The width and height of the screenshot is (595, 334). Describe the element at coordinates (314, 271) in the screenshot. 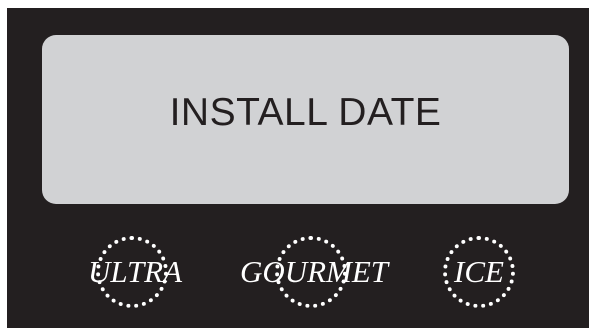

I see `gourmet-button-label: GOURMET` at that location.